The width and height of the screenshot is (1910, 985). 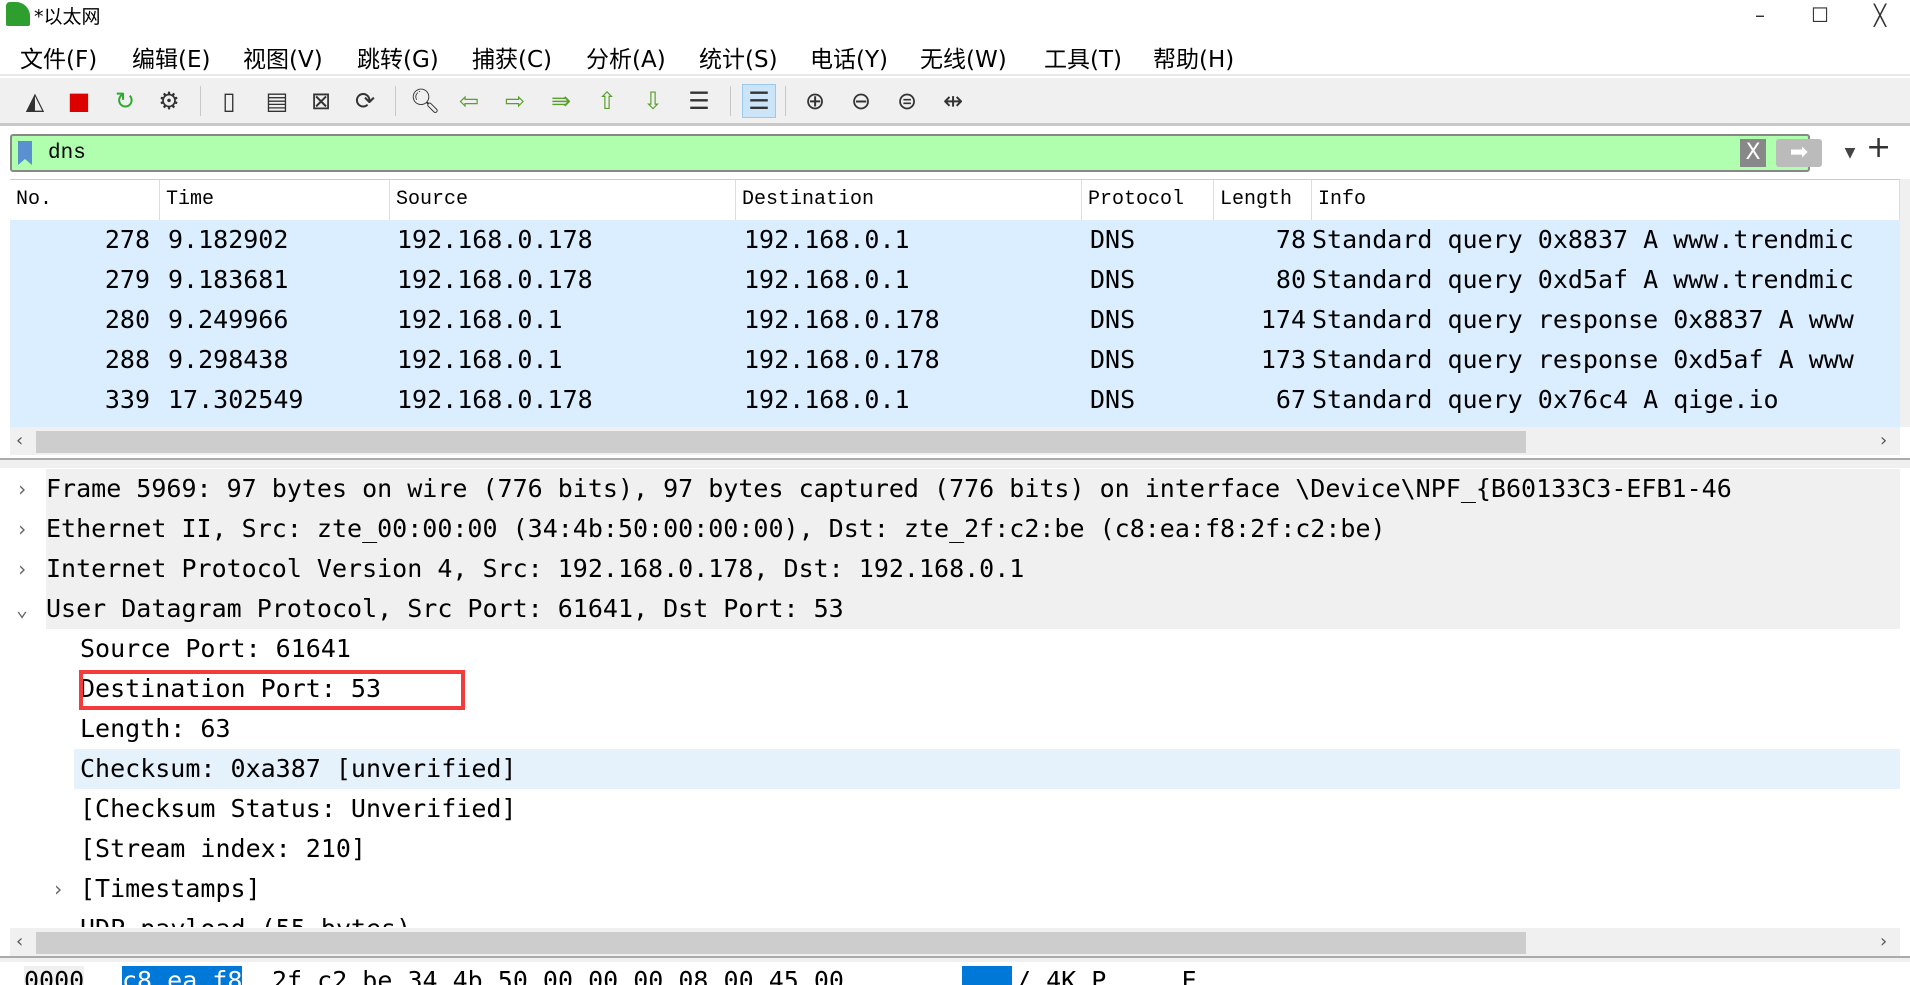 I want to click on find-packet-icon: 🔍︎, so click(x=425, y=101).